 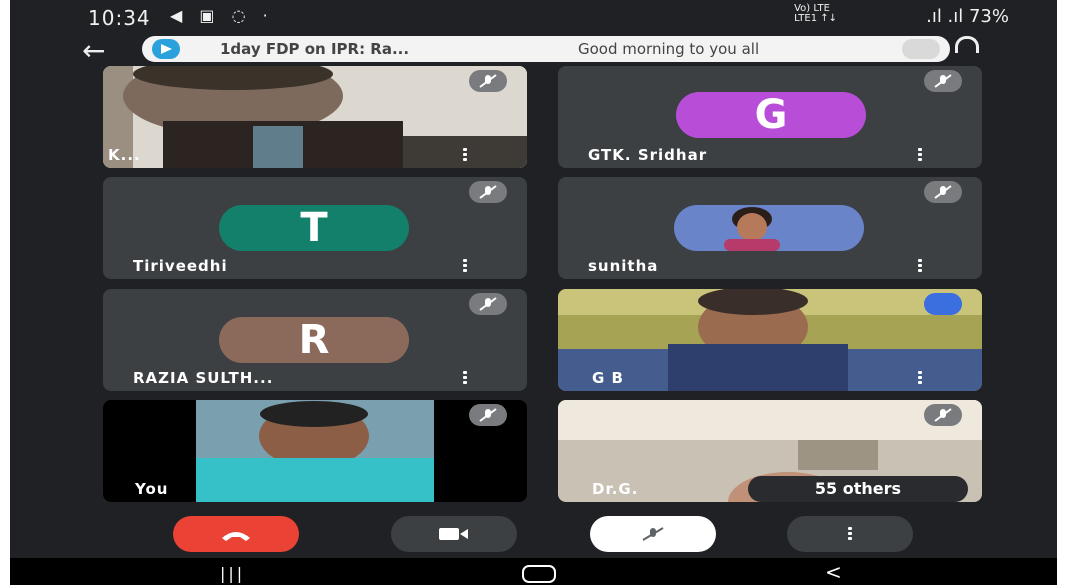 I want to click on microphone-toggle-button, so click(x=653, y=534).